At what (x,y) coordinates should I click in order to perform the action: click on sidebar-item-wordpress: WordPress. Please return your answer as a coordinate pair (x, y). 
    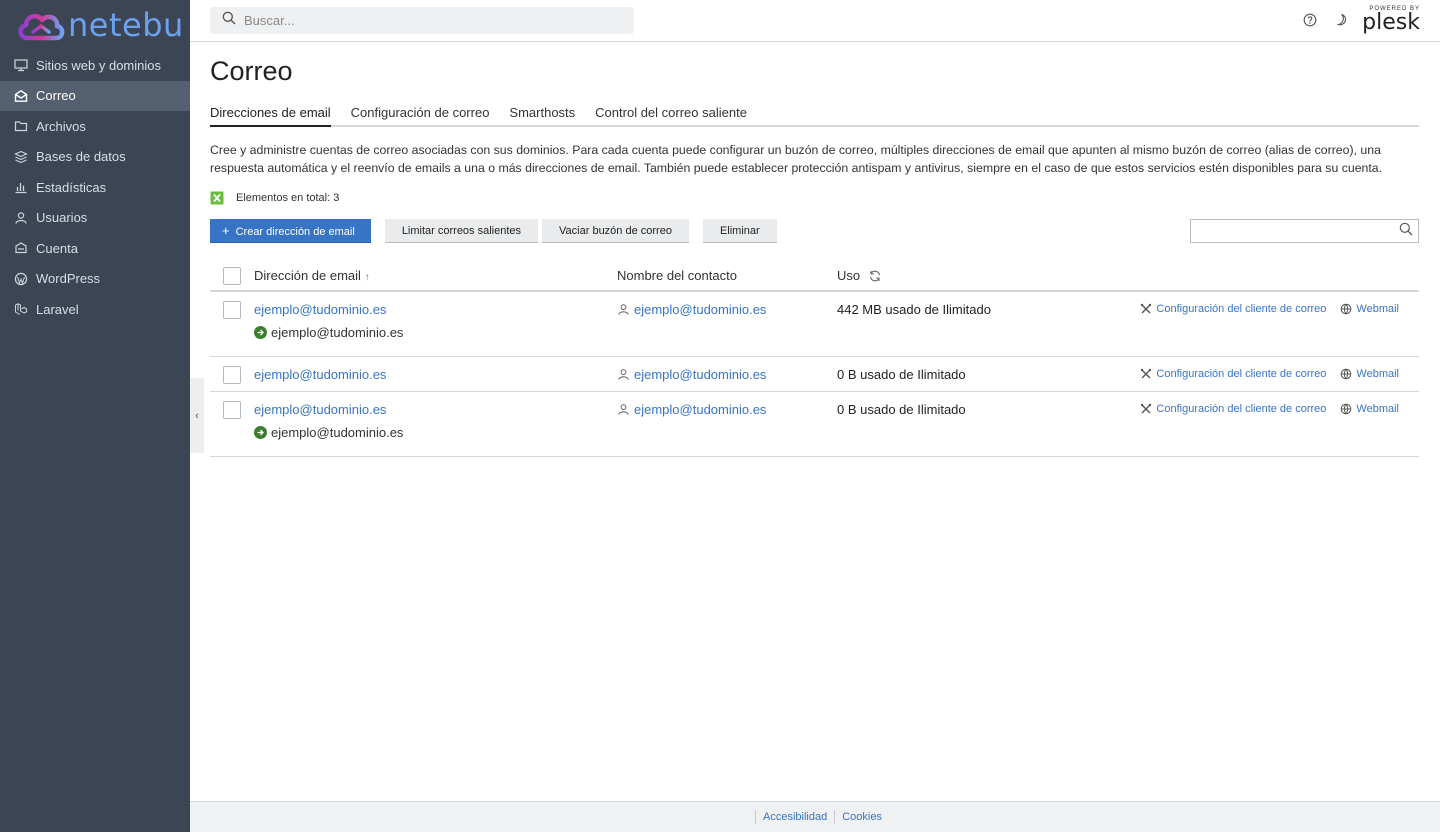
    Looking at the image, I should click on (95, 279).